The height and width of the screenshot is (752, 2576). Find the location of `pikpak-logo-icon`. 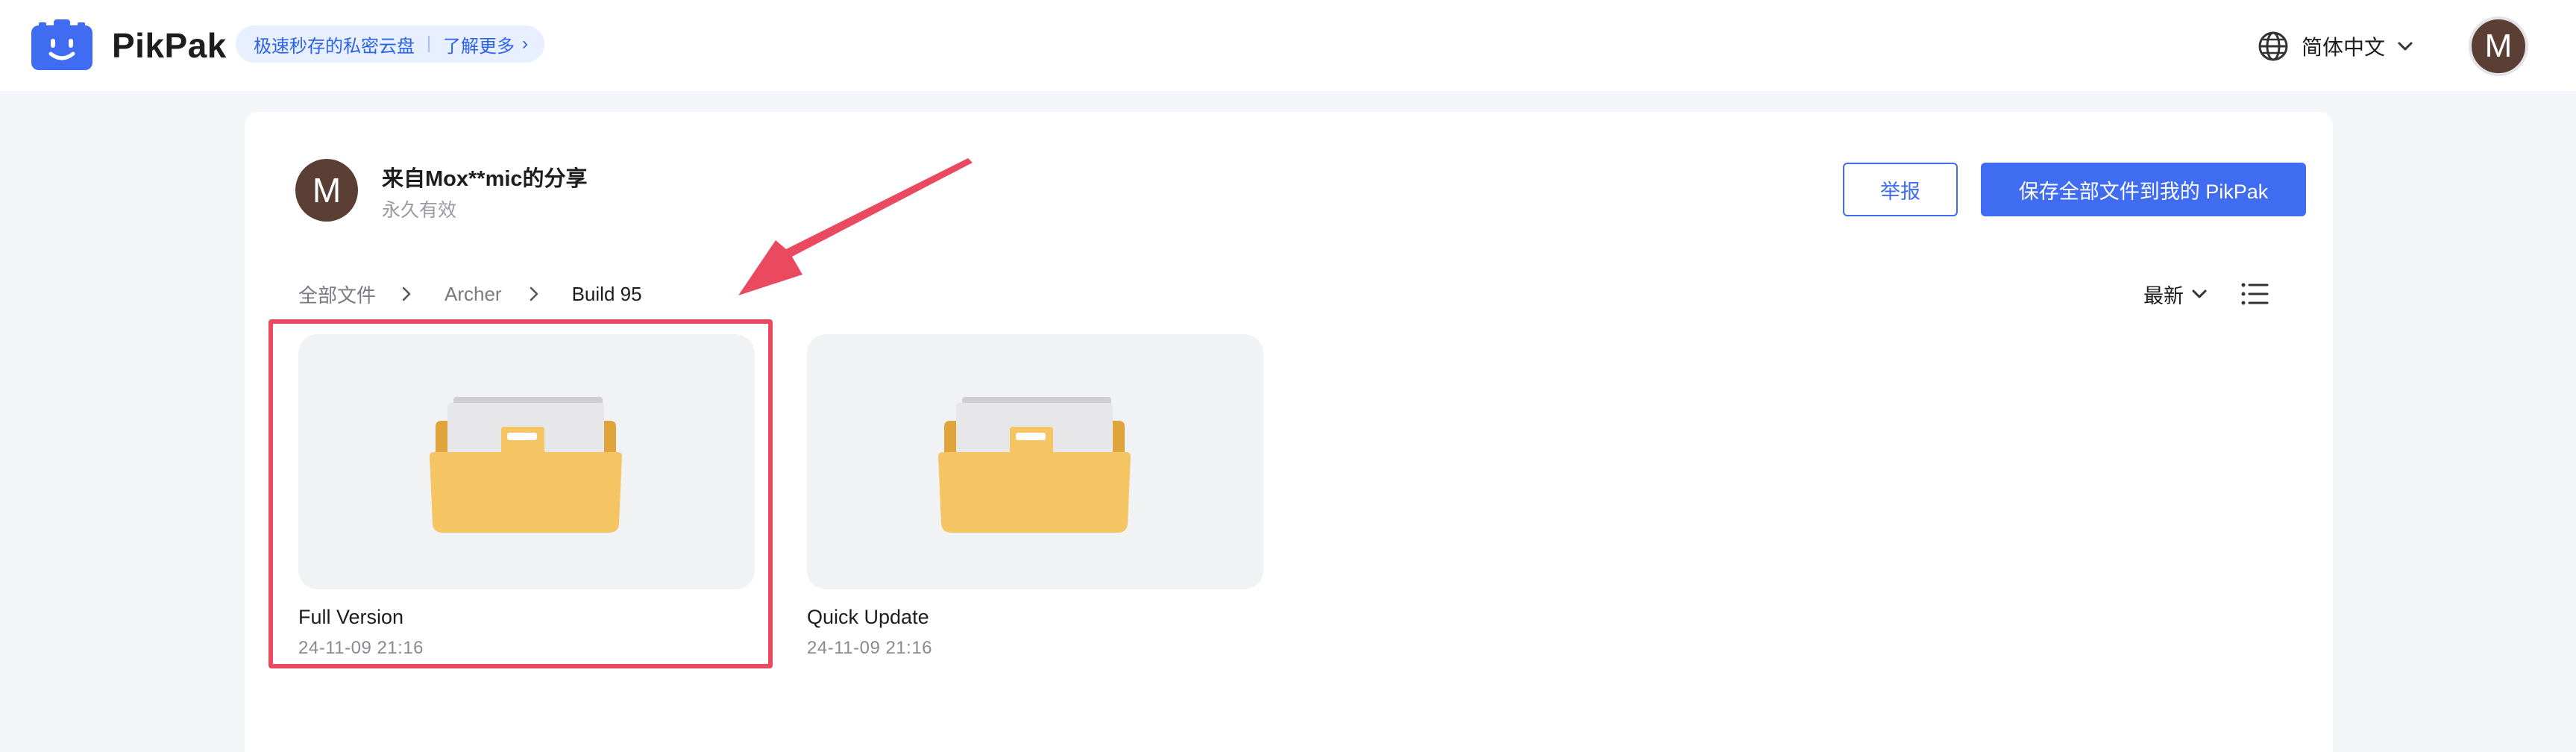

pikpak-logo-icon is located at coordinates (62, 45).